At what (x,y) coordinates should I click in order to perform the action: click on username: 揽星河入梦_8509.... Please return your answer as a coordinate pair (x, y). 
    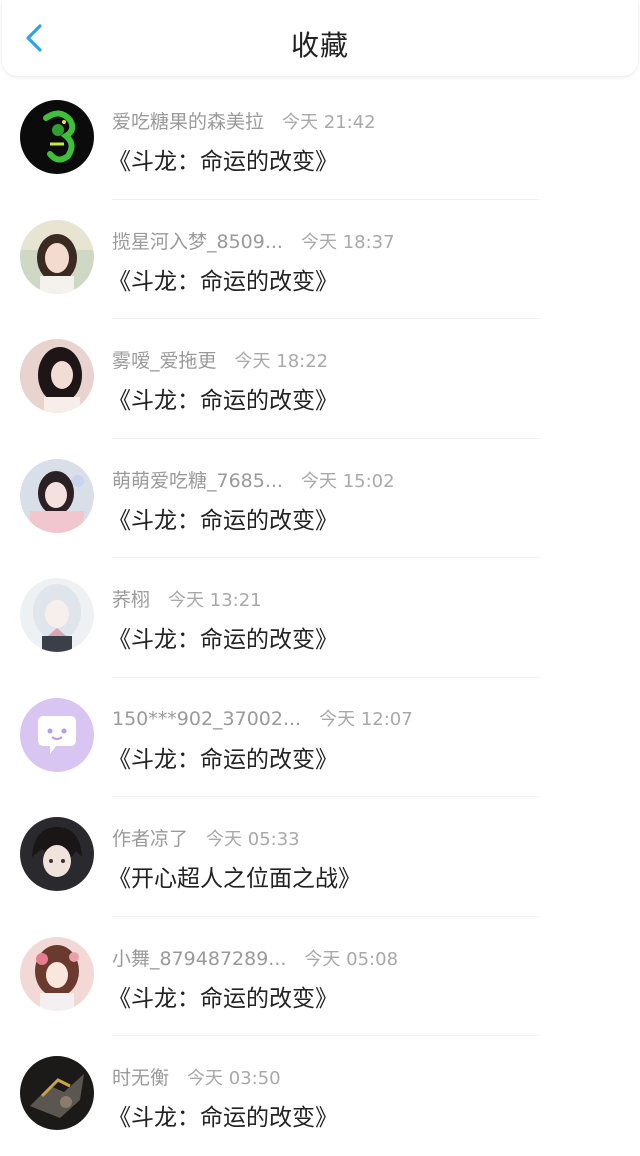
    Looking at the image, I should click on (197, 241).